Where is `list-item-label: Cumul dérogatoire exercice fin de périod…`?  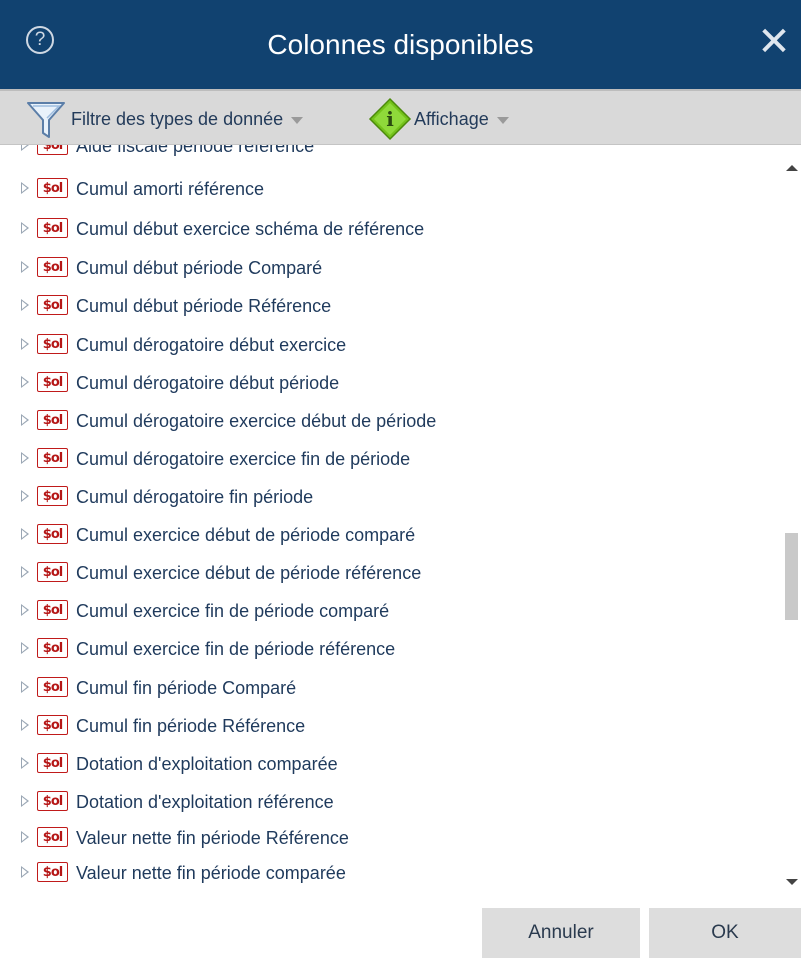
list-item-label: Cumul dérogatoire exercice fin de périod… is located at coordinates (243, 459).